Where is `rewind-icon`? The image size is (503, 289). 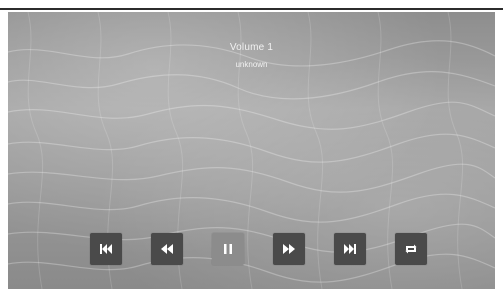 rewind-icon is located at coordinates (167, 249).